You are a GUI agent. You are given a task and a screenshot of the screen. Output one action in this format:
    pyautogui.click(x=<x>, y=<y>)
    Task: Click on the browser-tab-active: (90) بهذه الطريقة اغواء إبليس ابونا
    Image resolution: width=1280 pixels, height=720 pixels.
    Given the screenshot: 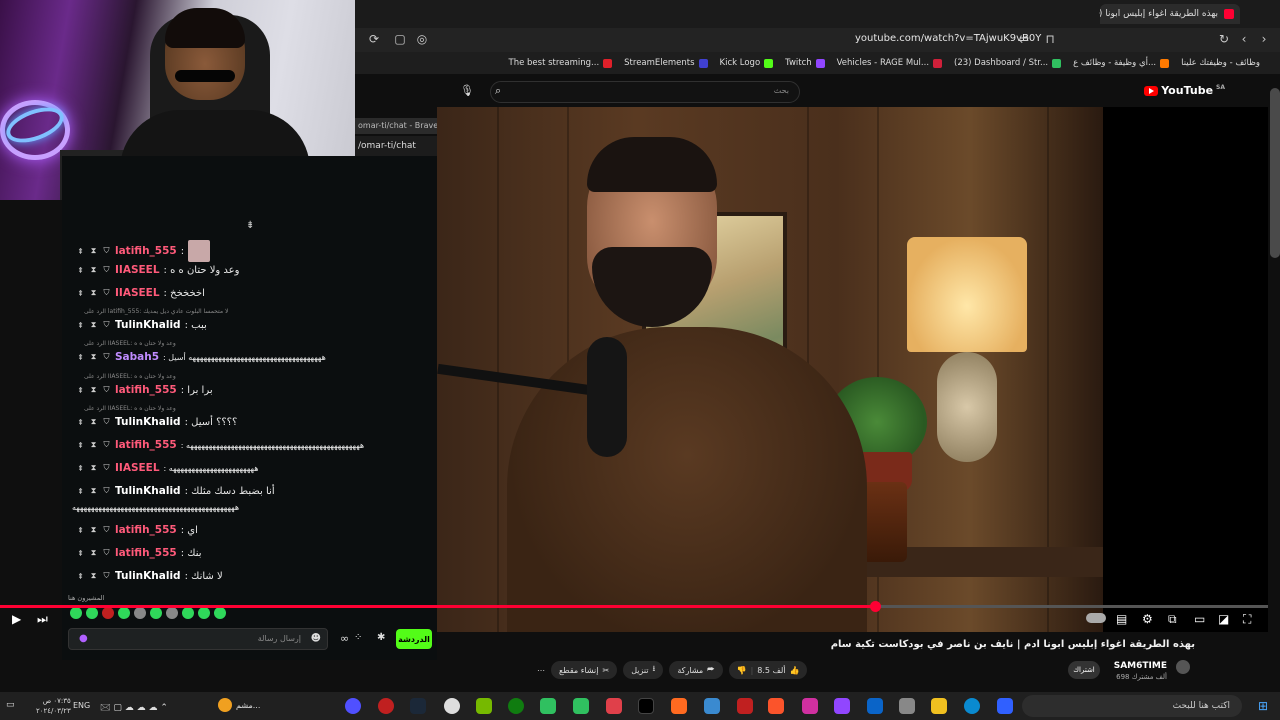 What is the action you would take?
    pyautogui.click(x=1170, y=14)
    